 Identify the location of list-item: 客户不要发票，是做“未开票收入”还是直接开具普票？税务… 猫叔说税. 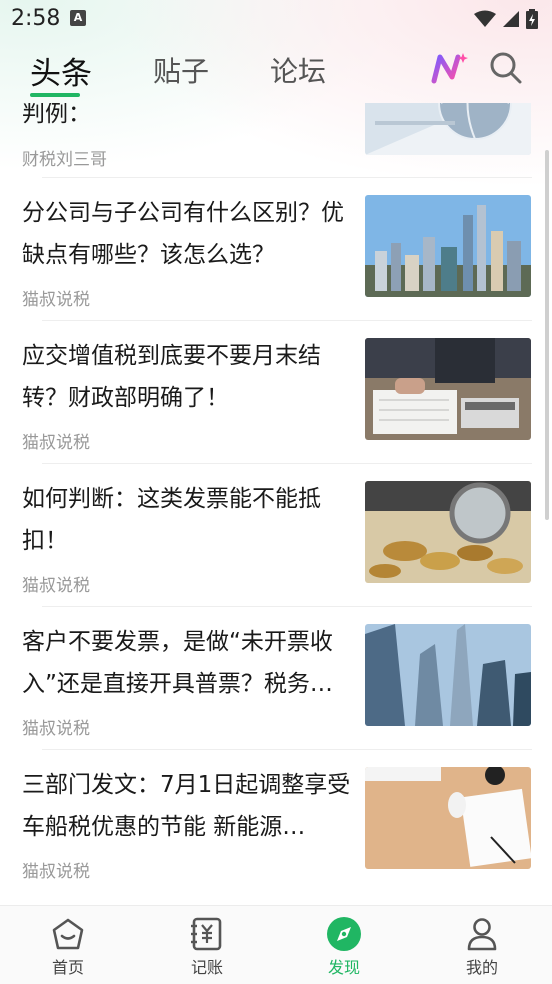
(276, 678).